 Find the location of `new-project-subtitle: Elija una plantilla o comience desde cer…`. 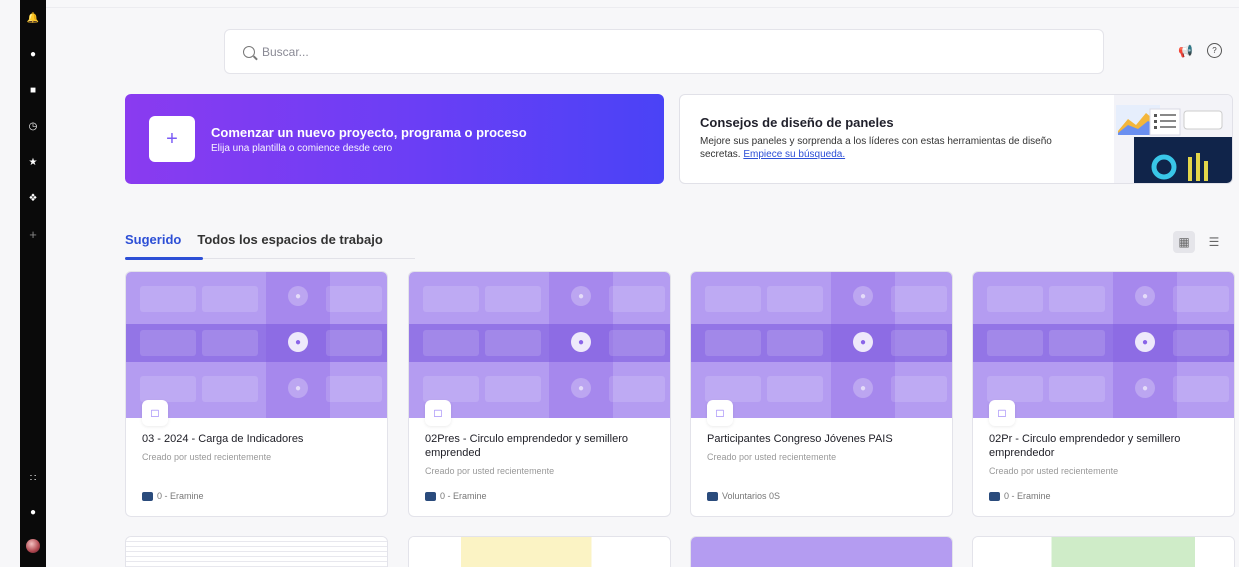

new-project-subtitle: Elija una plantilla o comience desde cer… is located at coordinates (302, 148).